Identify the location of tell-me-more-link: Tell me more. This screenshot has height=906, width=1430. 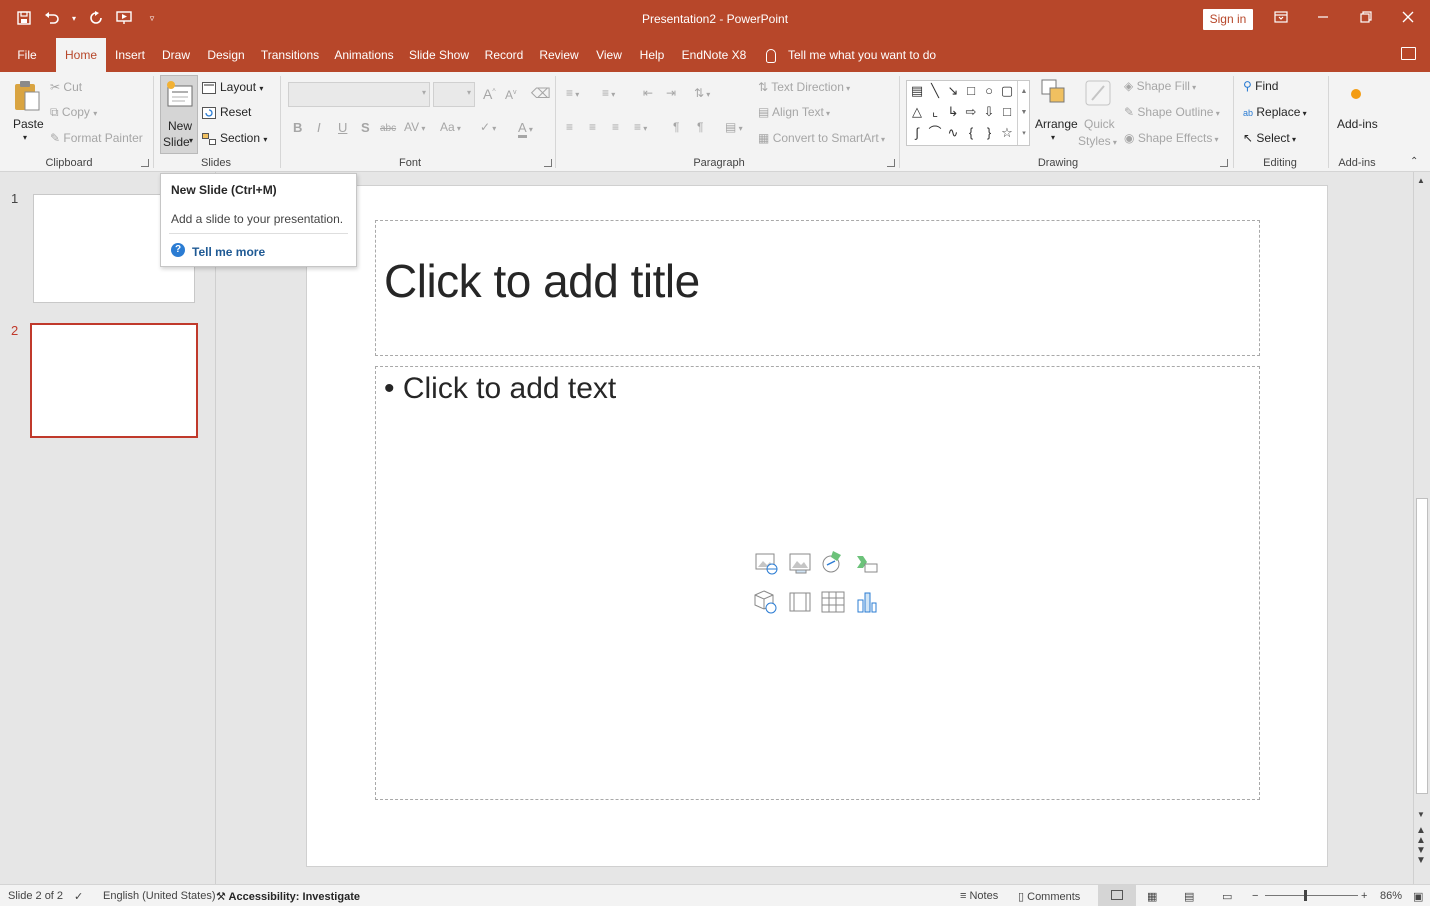
(228, 252).